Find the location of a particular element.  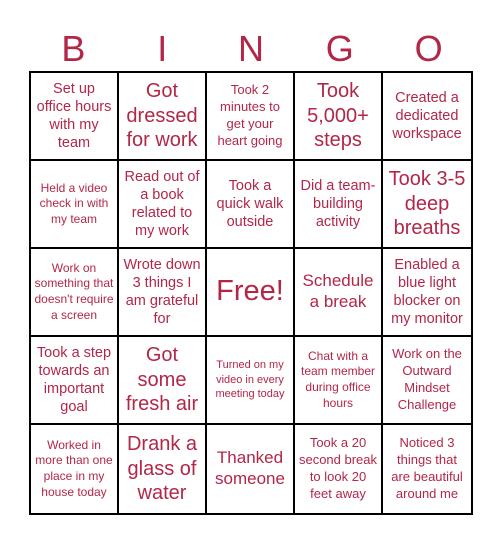

bingo-cell: Took 2 minutes to get your heart going is located at coordinates (251, 117).